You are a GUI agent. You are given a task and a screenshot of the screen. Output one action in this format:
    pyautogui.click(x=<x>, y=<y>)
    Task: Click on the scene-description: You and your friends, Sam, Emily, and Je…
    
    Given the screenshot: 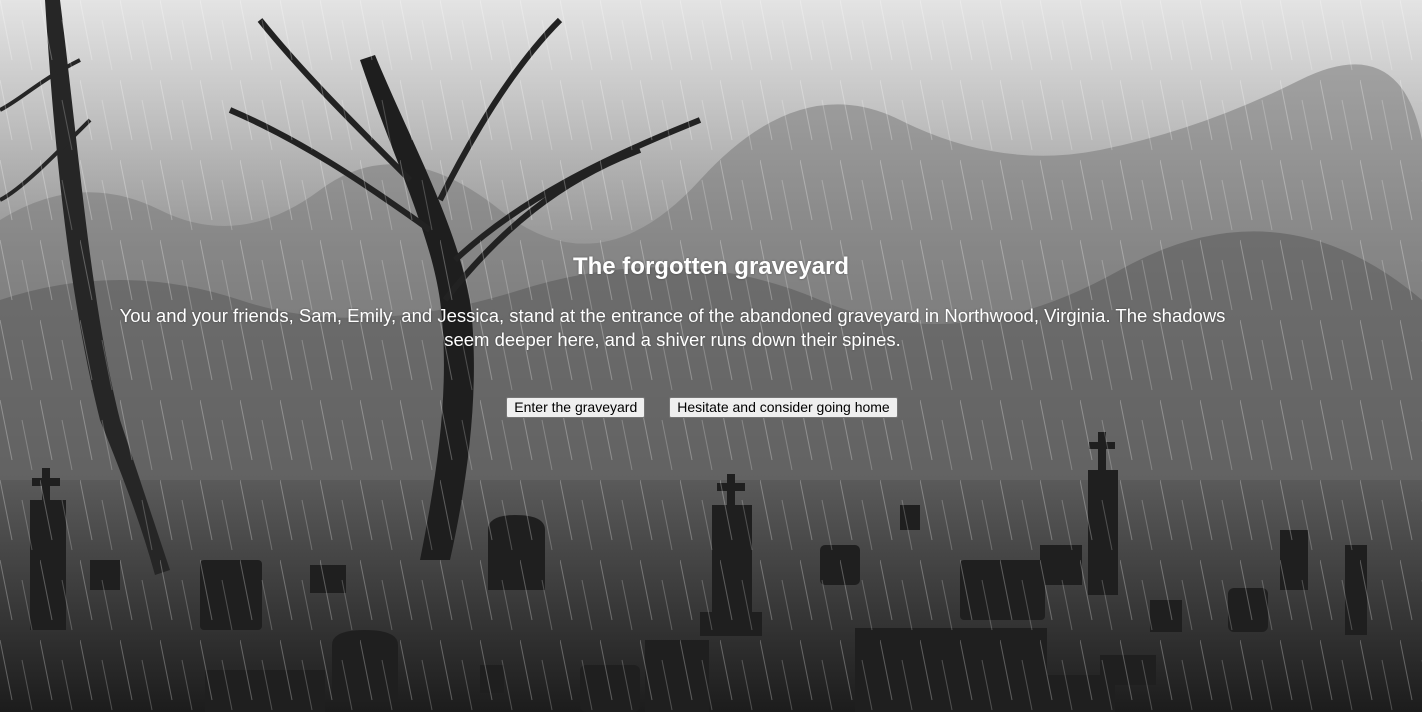 What is the action you would take?
    pyautogui.click(x=672, y=327)
    